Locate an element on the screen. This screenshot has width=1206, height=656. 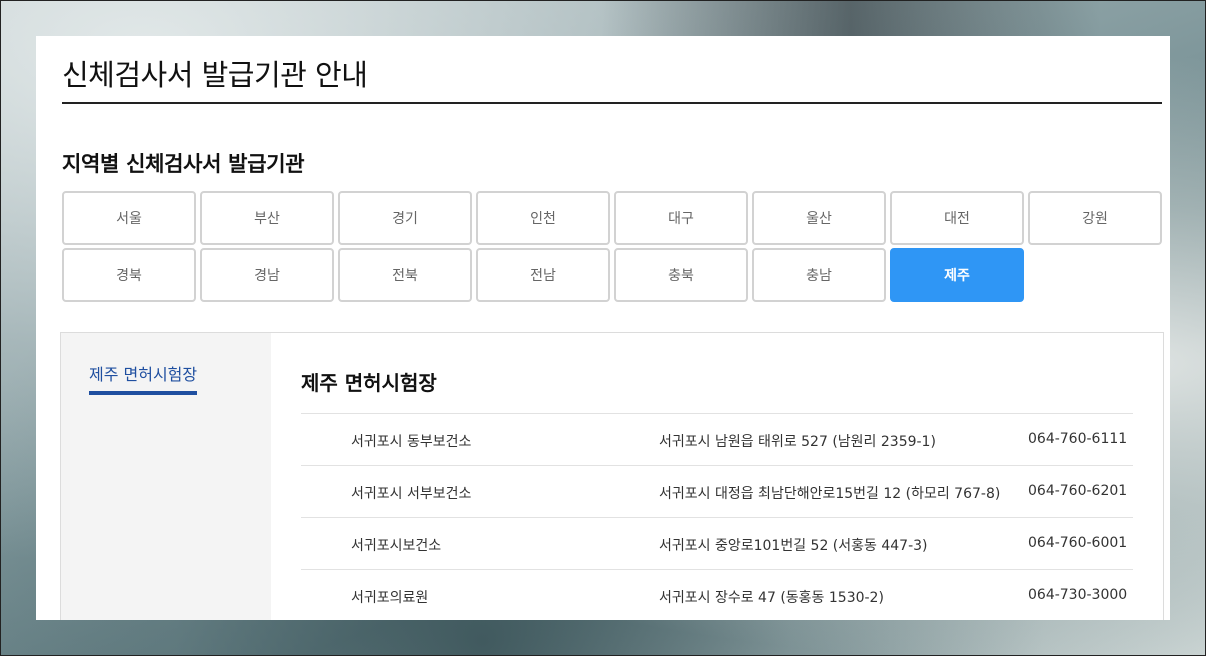
region-button-gyeongbuk: 경북 is located at coordinates (129, 275).